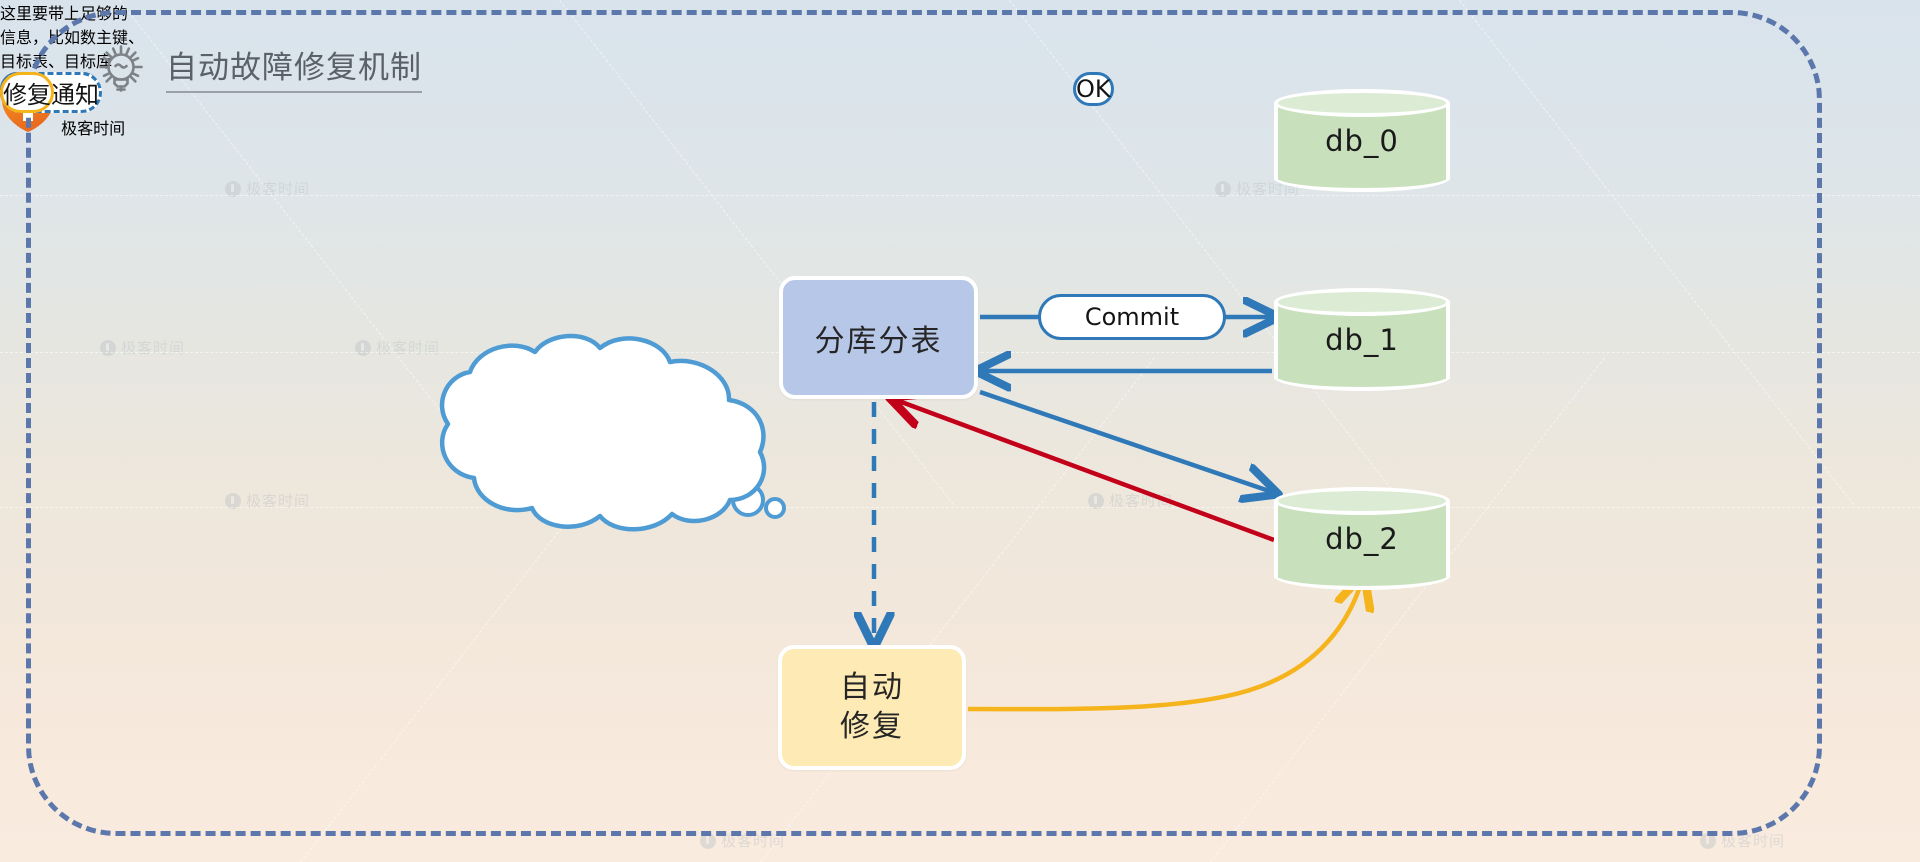  I want to click on edge-label-ok-db1-text: OK, so click(1093, 89).